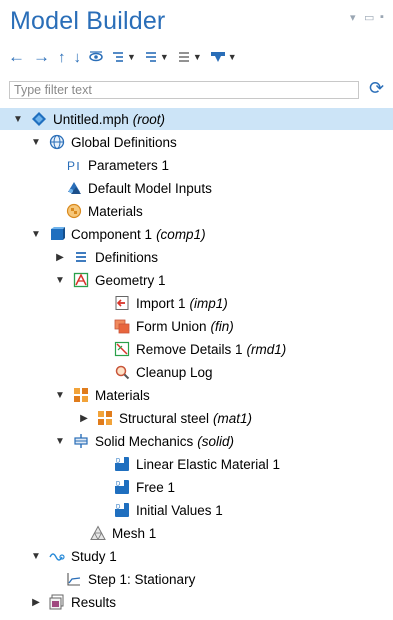 This screenshot has width=393, height=620. Describe the element at coordinates (94, 556) in the screenshot. I see `tree-node-label: Study 1` at that location.